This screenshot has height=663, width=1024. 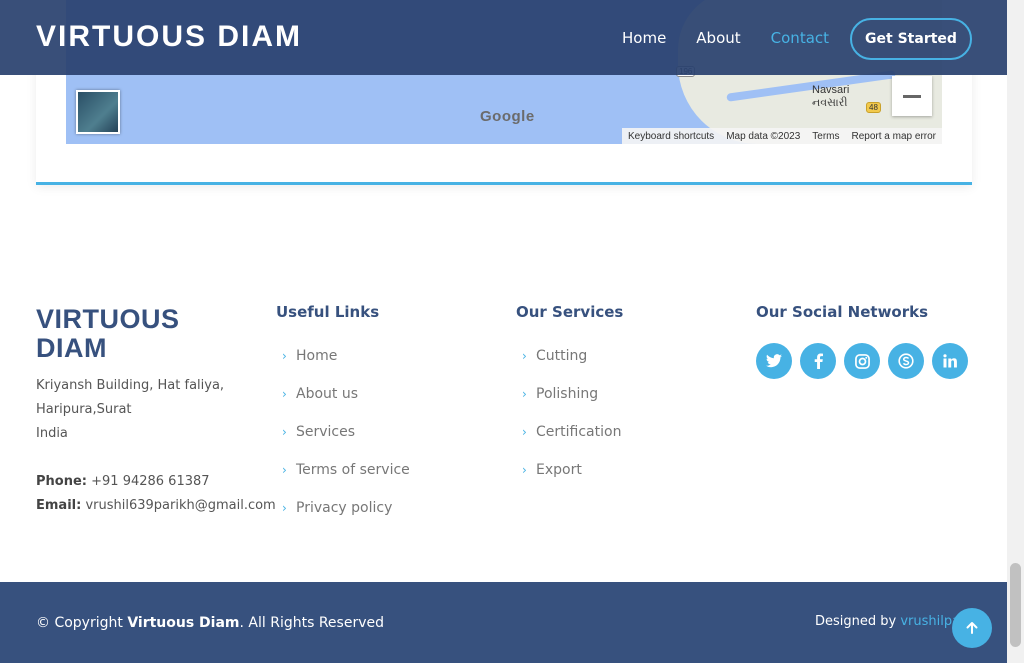 What do you see at coordinates (183, 623) in the screenshot?
I see `copyright-brand: Virtuous Diam` at bounding box center [183, 623].